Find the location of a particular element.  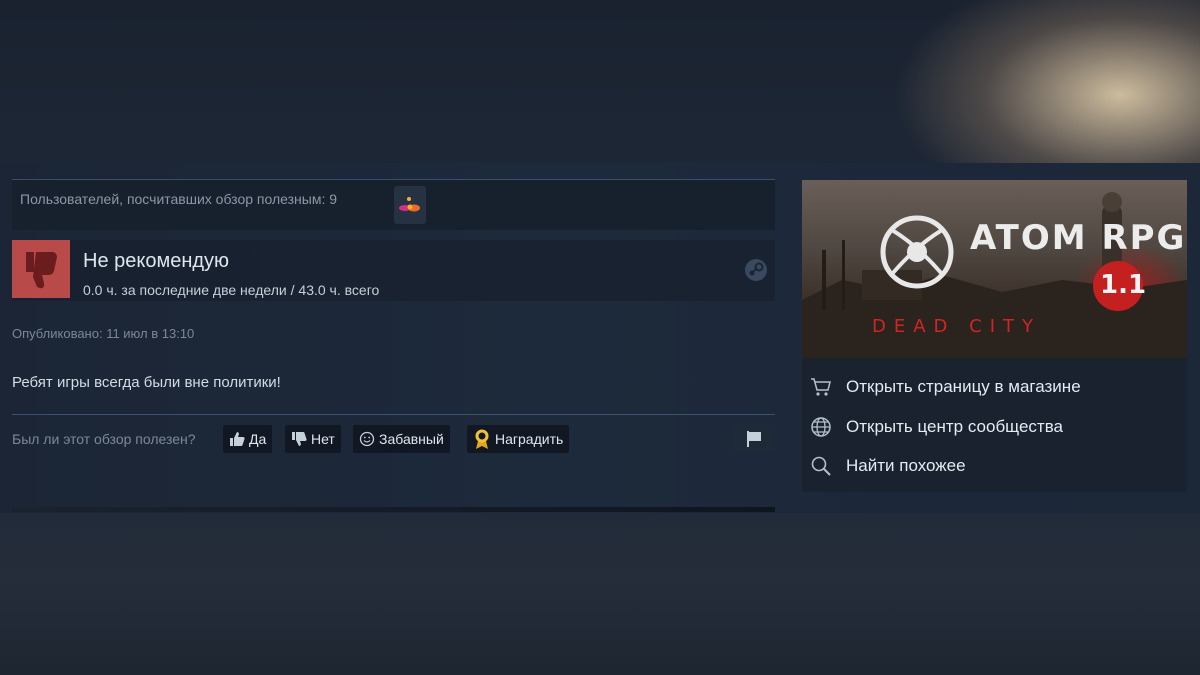

game-version: 1.1 is located at coordinates (1123, 285).